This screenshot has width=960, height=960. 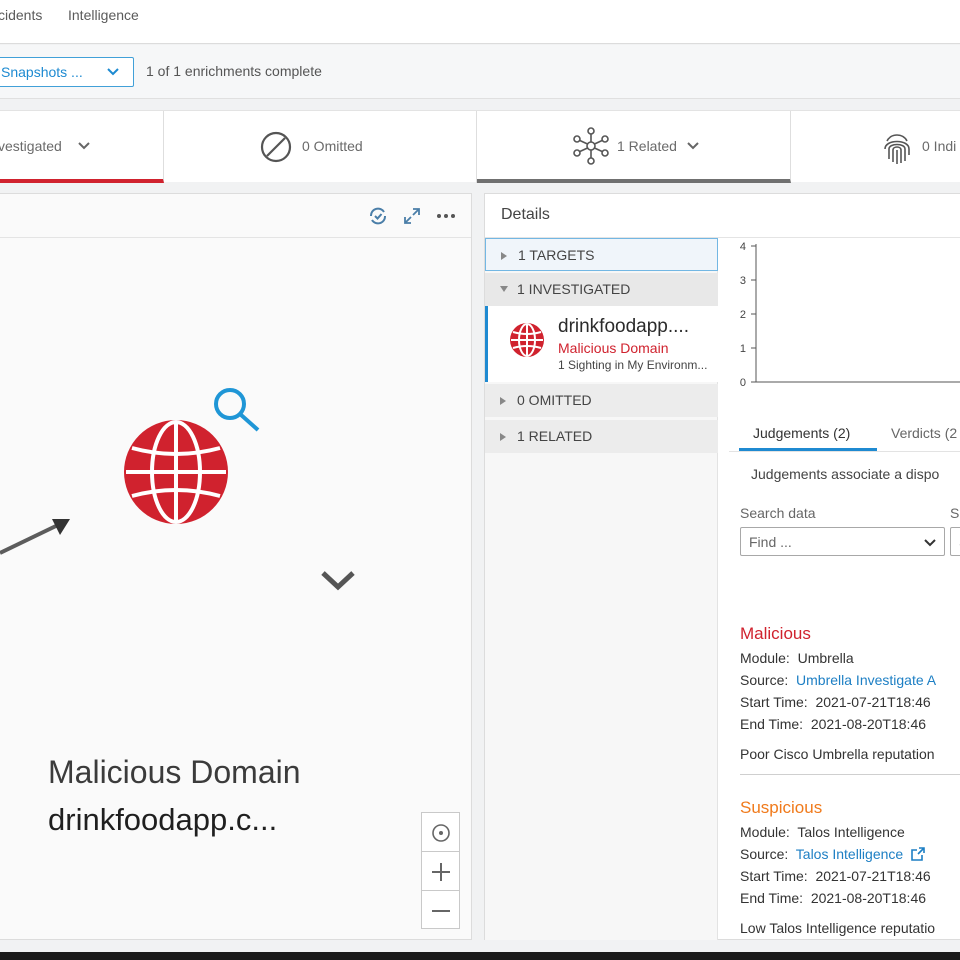 What do you see at coordinates (554, 400) in the screenshot?
I see `tree-label: 0 OMITTED` at bounding box center [554, 400].